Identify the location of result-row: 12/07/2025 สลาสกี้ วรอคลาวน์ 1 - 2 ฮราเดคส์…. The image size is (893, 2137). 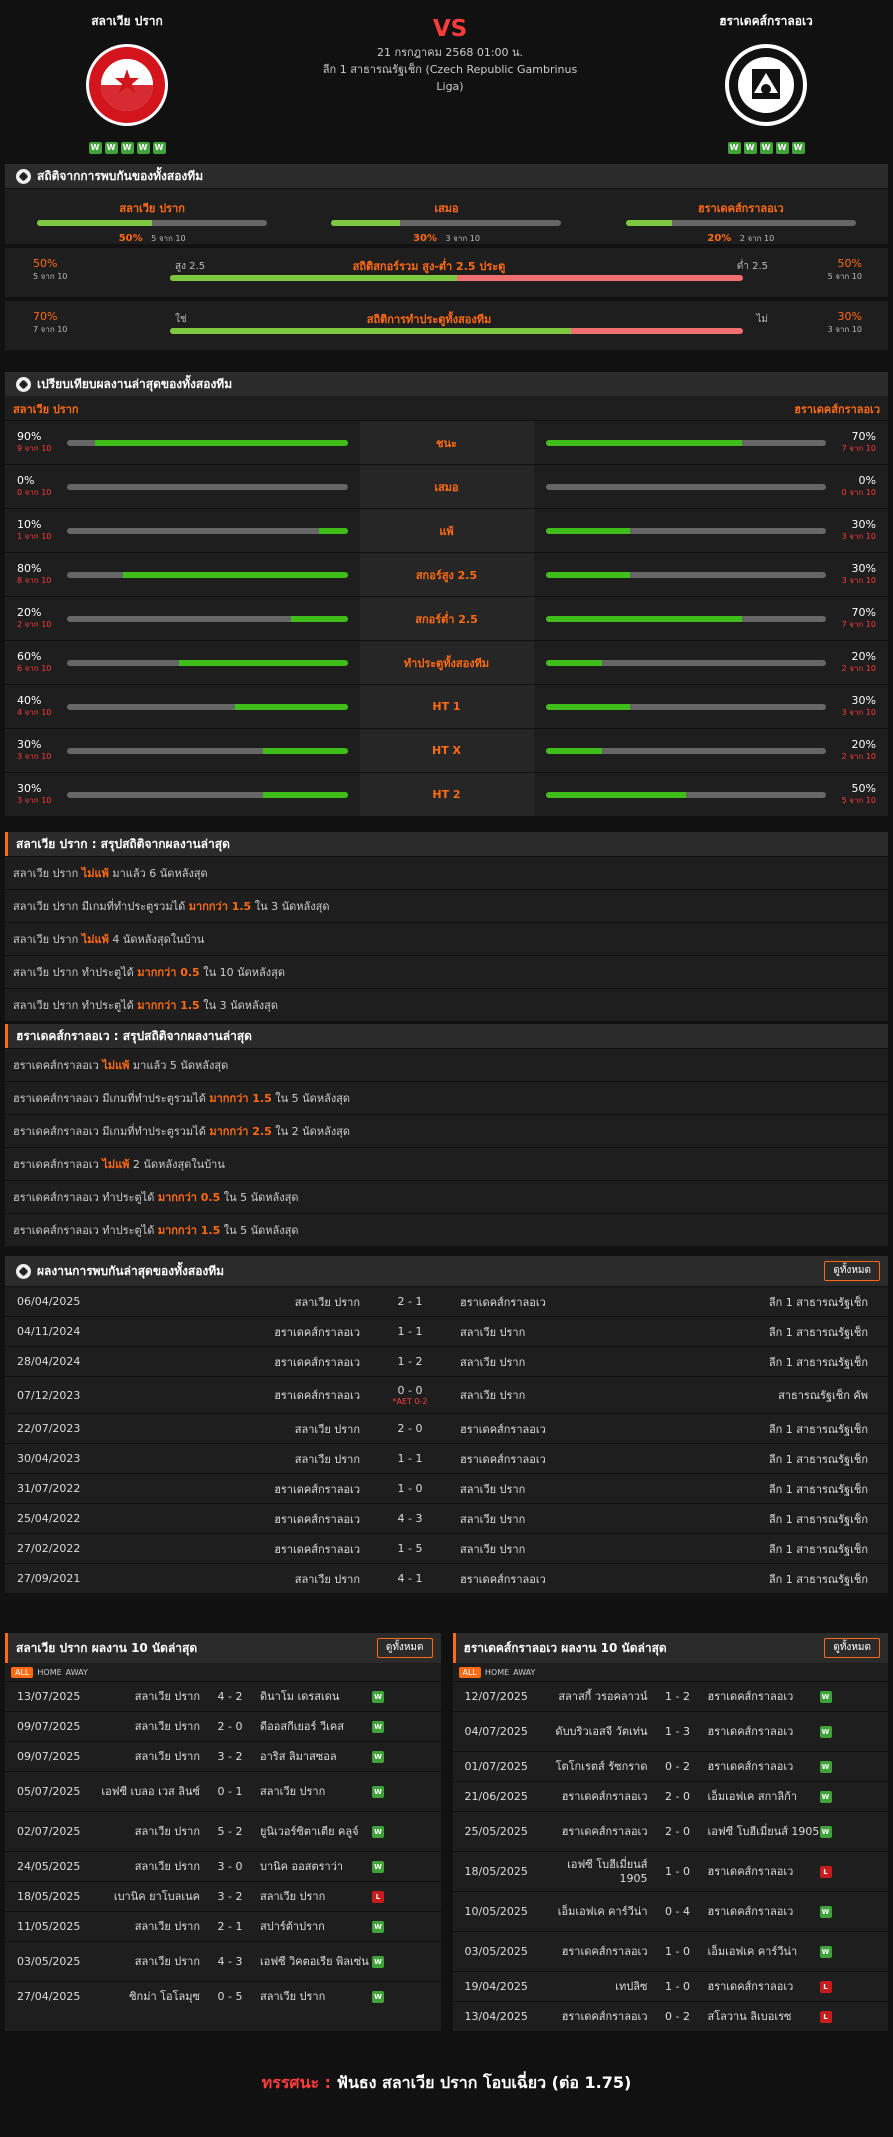
(670, 1696).